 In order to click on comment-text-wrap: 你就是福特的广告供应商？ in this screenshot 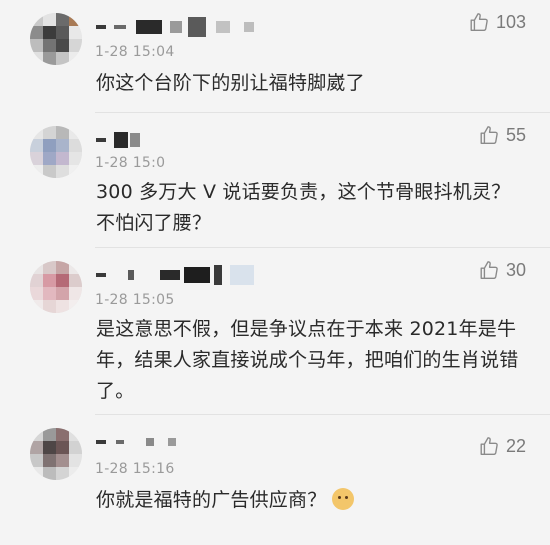, I will do `click(308, 500)`.